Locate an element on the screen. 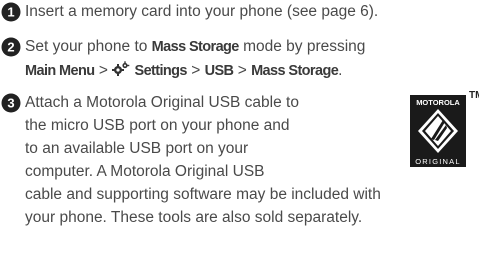 Image resolution: width=479 pixels, height=265 pixels. svg-text: 1 is located at coordinates (10, 12).